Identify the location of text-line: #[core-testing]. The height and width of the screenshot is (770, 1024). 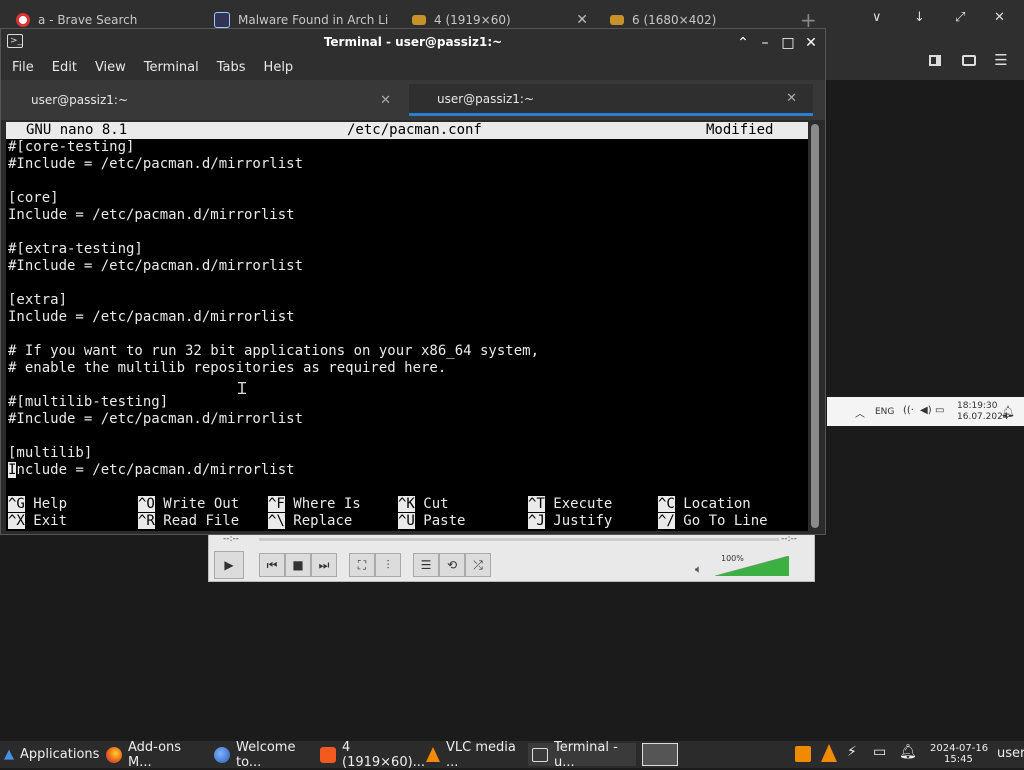
(71, 147).